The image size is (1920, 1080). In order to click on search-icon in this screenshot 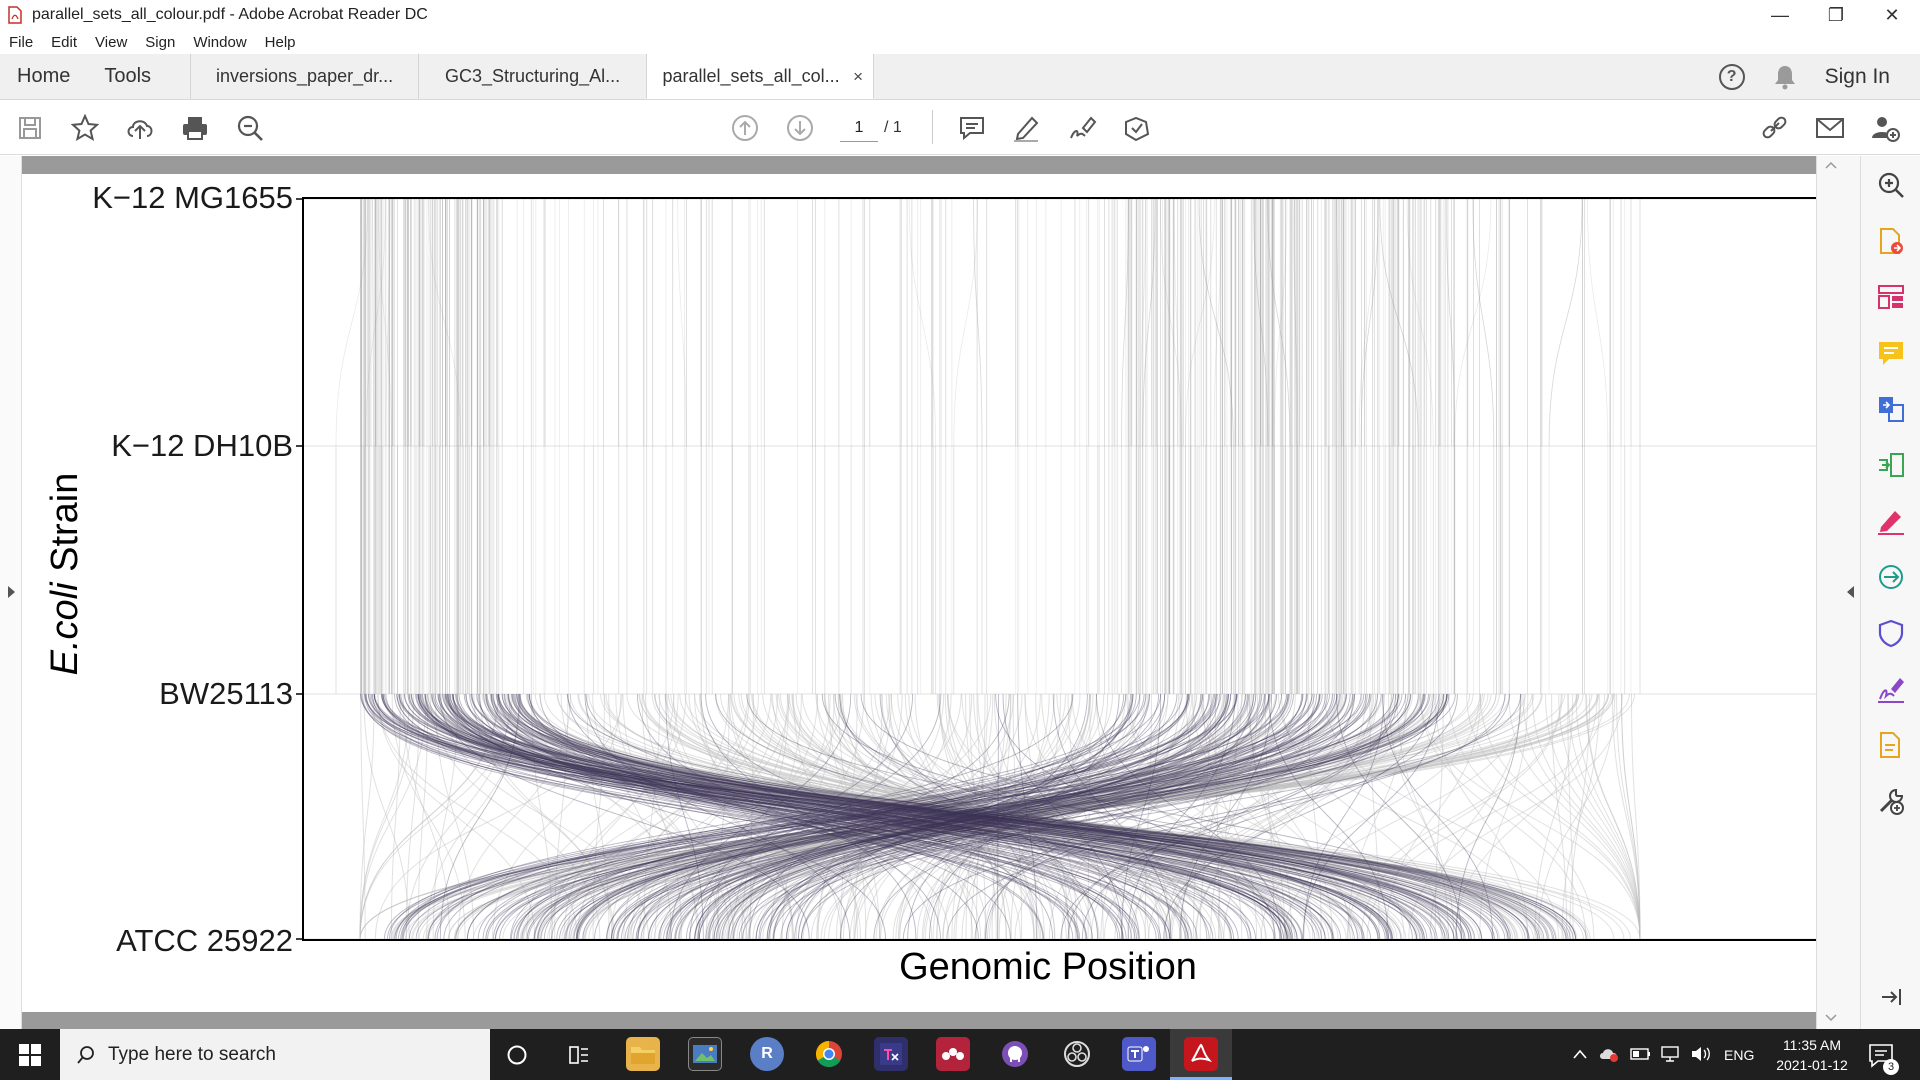, I will do `click(85, 1054)`.